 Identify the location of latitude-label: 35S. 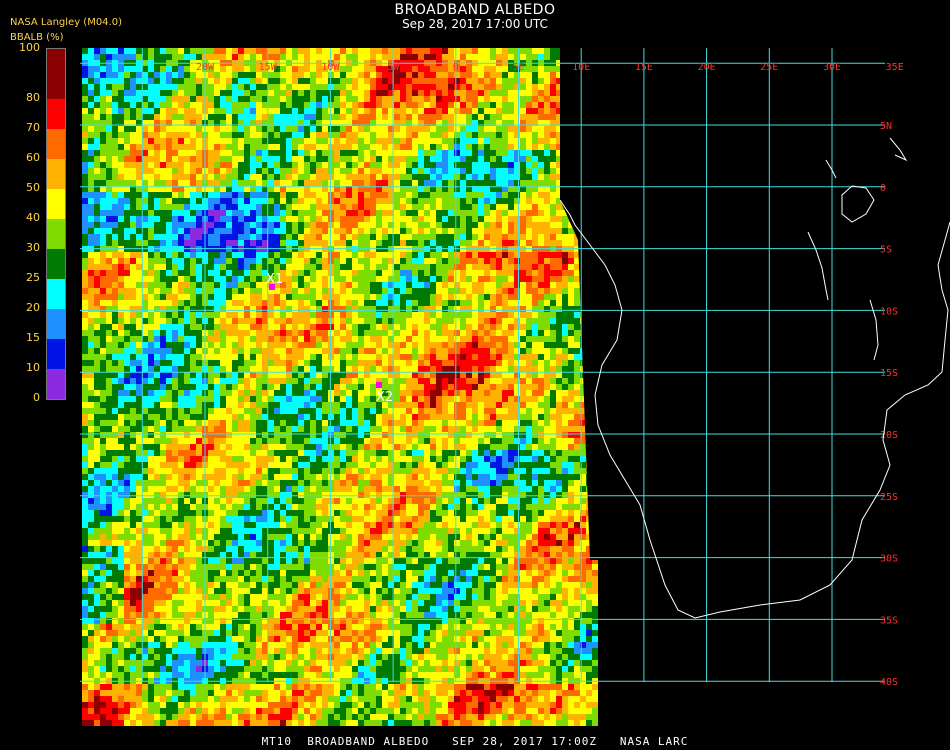
(889, 620).